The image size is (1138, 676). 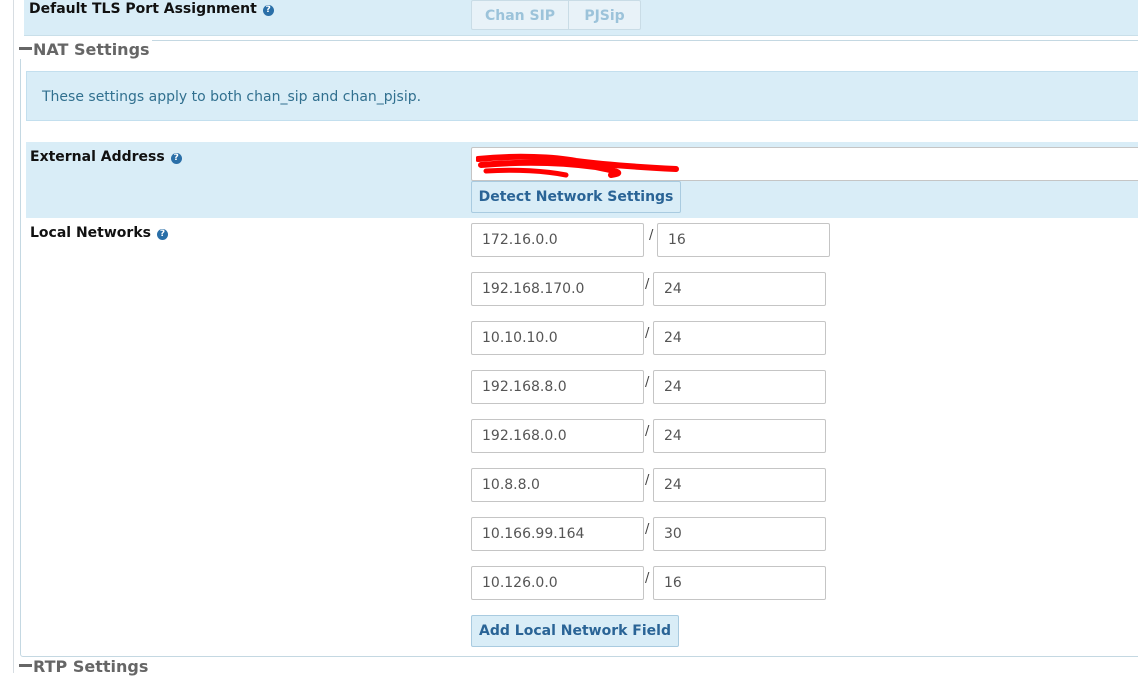 I want to click on external-address-label-text: External Address, so click(x=97, y=157).